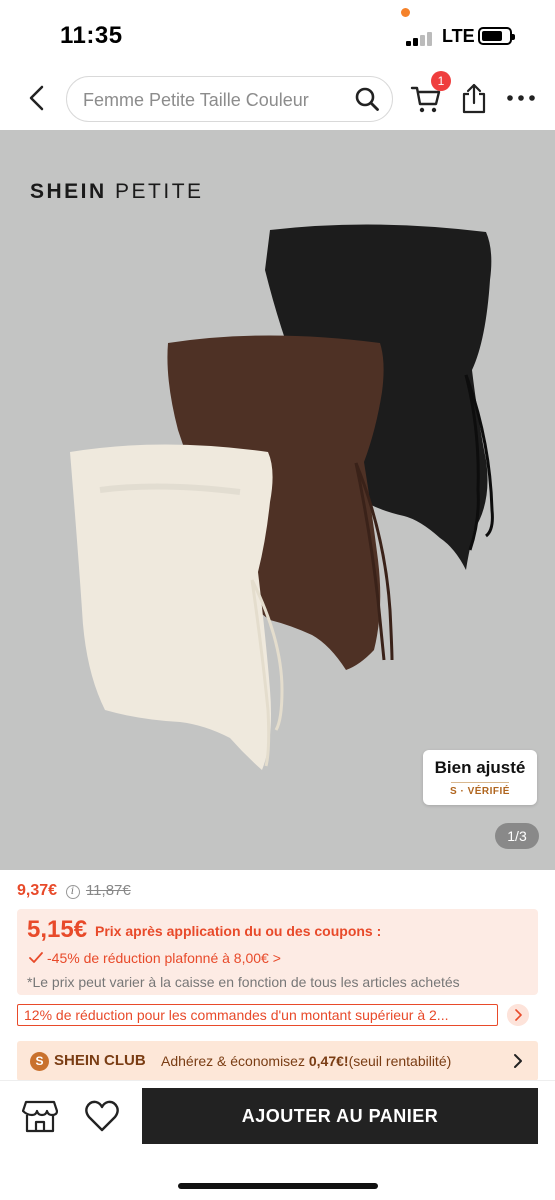 This screenshot has width=555, height=1200. What do you see at coordinates (196, 100) in the screenshot?
I see `search-placeholder: Femme Petite Taille Couleur` at bounding box center [196, 100].